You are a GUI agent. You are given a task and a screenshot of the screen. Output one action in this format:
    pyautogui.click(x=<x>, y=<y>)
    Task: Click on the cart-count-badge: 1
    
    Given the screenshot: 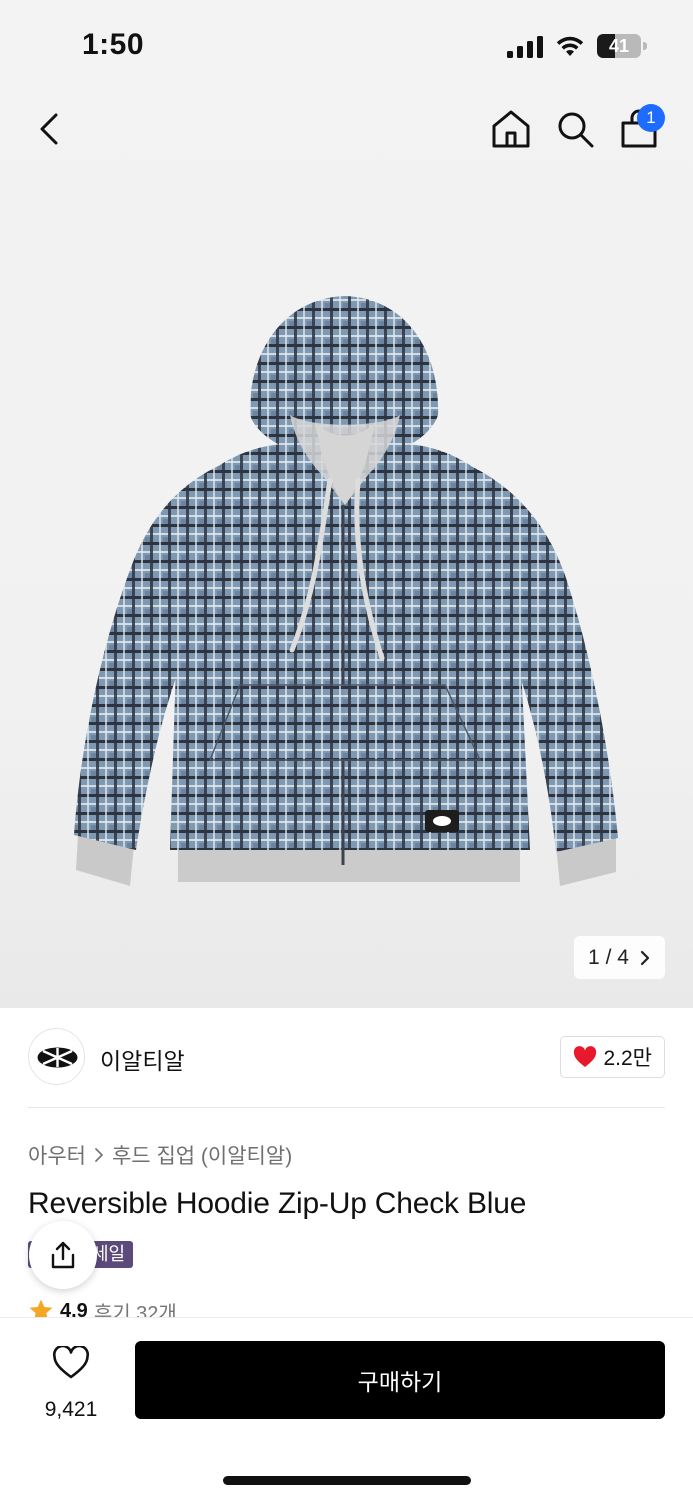 What is the action you would take?
    pyautogui.click(x=651, y=118)
    